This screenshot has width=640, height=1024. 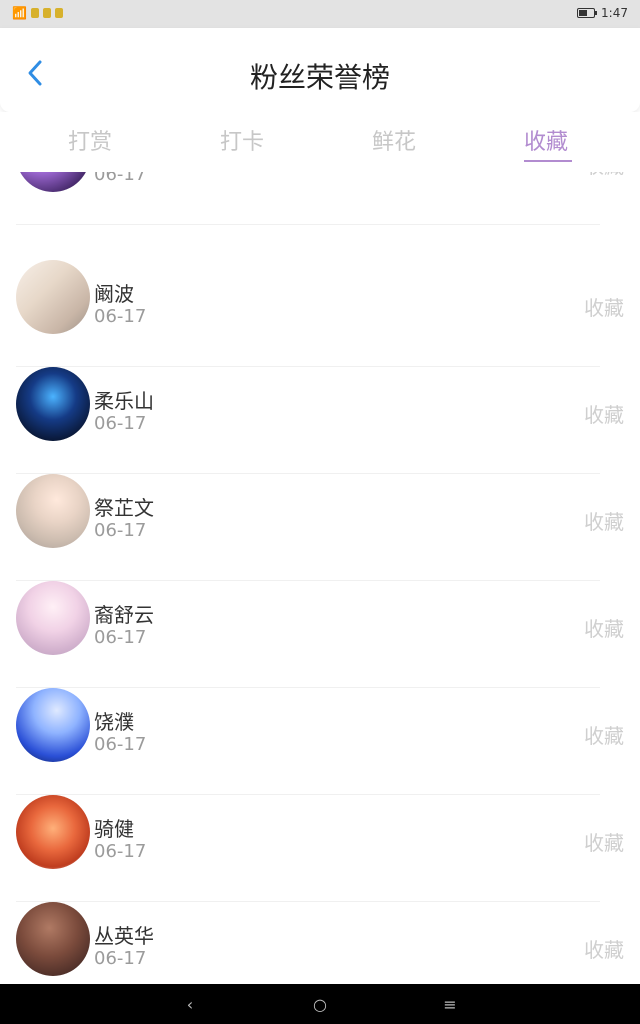 I want to click on user-name: 骑健, so click(x=114, y=829).